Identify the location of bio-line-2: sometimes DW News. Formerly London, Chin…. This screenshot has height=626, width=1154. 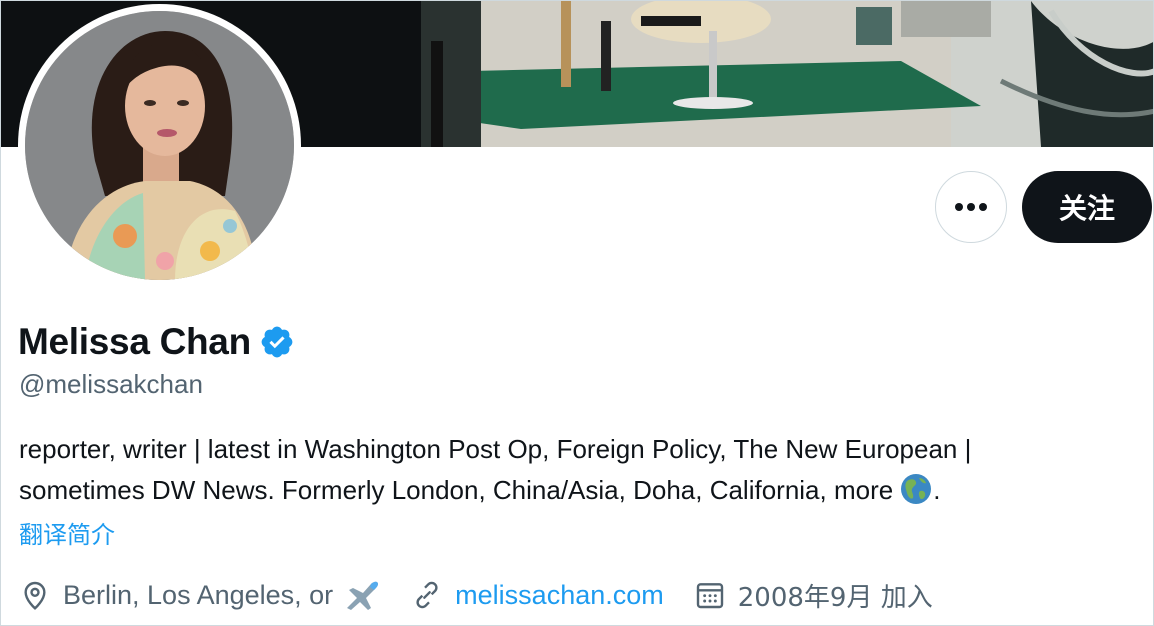
(579, 490).